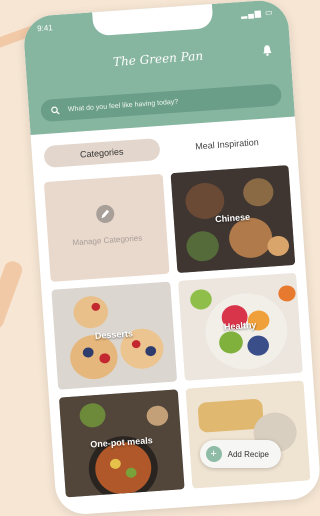 Image resolution: width=320 pixels, height=516 pixels. I want to click on food-image, so click(248, 434).